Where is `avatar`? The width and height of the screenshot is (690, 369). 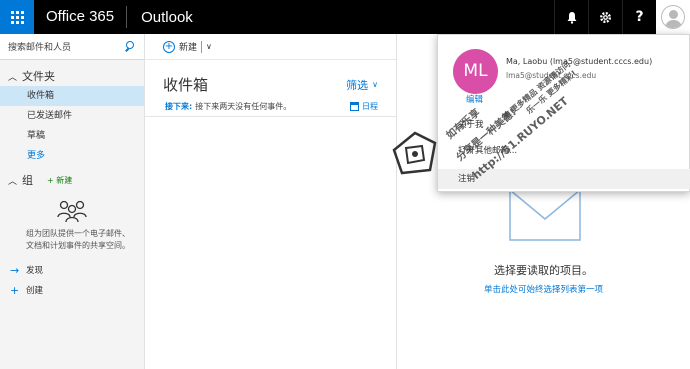 avatar is located at coordinates (673, 17).